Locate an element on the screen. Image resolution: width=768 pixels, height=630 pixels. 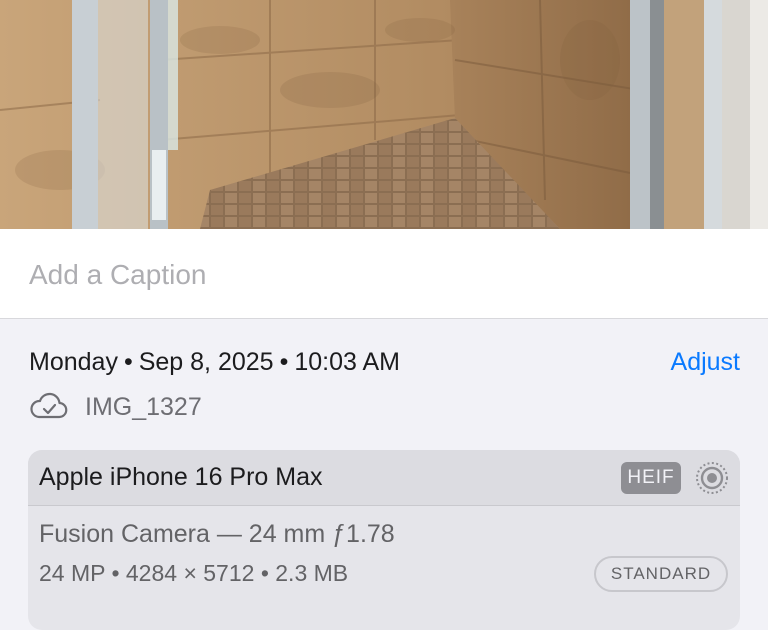
lens-info: Fusion Camera — 24 mm ƒ1.78 is located at coordinates (217, 534).